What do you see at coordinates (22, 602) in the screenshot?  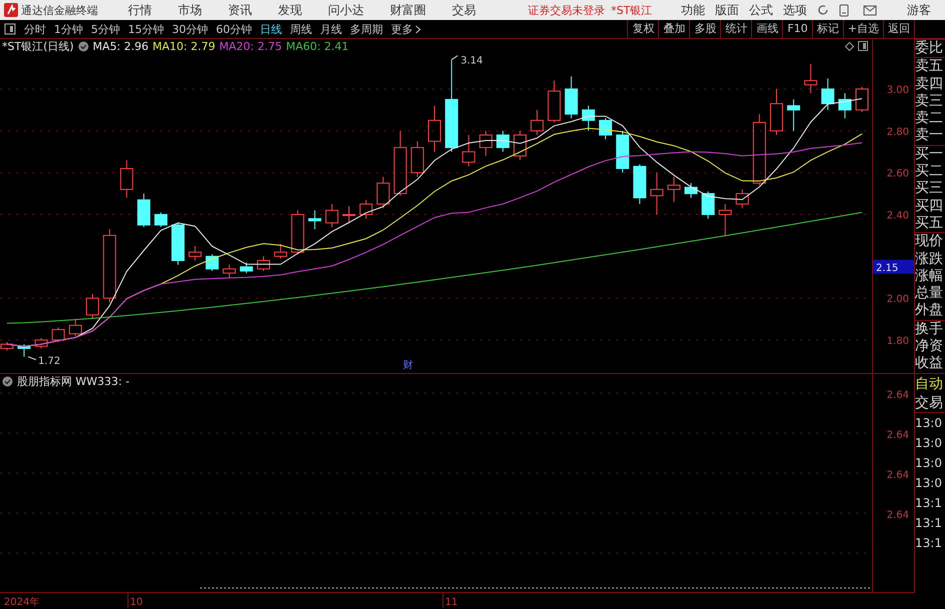 I see `axis-label: 2024年` at bounding box center [22, 602].